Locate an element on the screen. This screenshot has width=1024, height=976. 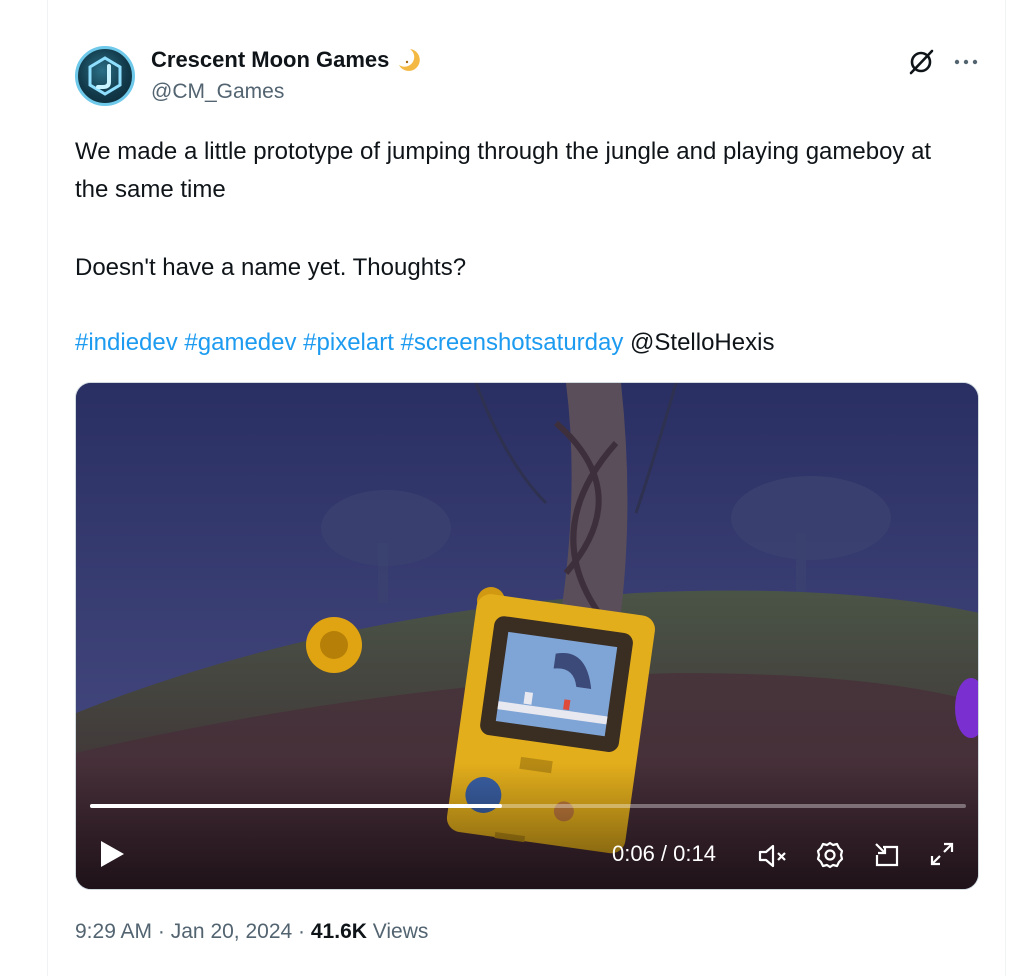
video-time-display: 0:06 / 0:14 is located at coordinates (664, 853).